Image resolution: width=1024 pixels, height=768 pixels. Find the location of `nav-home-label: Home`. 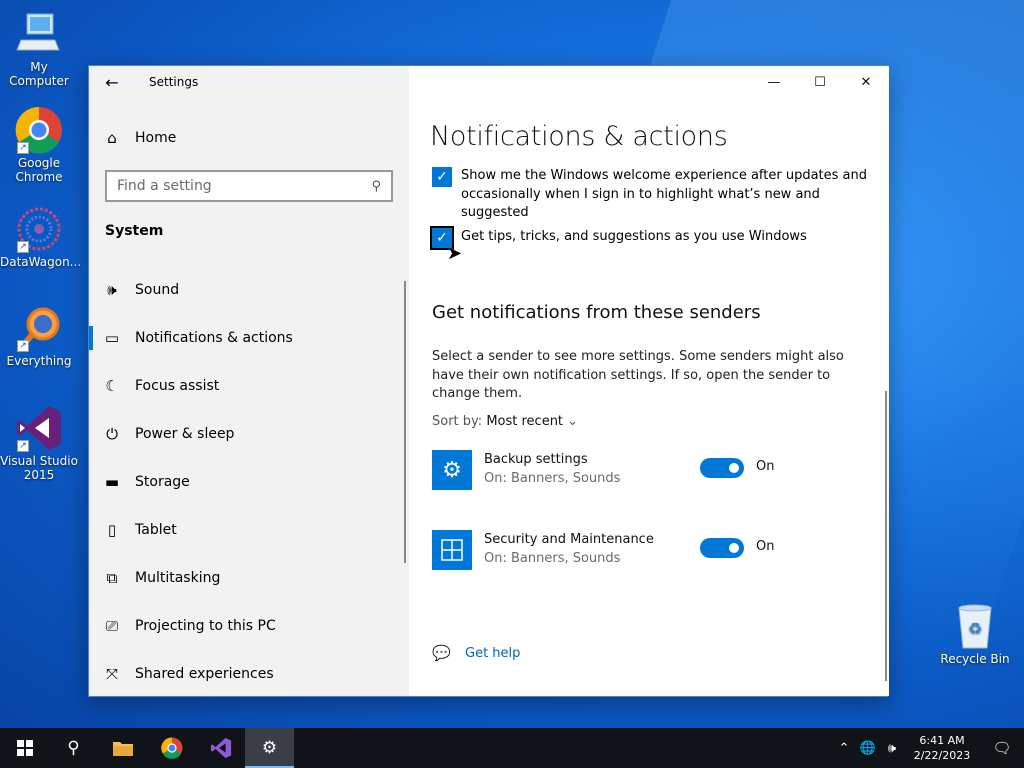

nav-home-label: Home is located at coordinates (156, 138).